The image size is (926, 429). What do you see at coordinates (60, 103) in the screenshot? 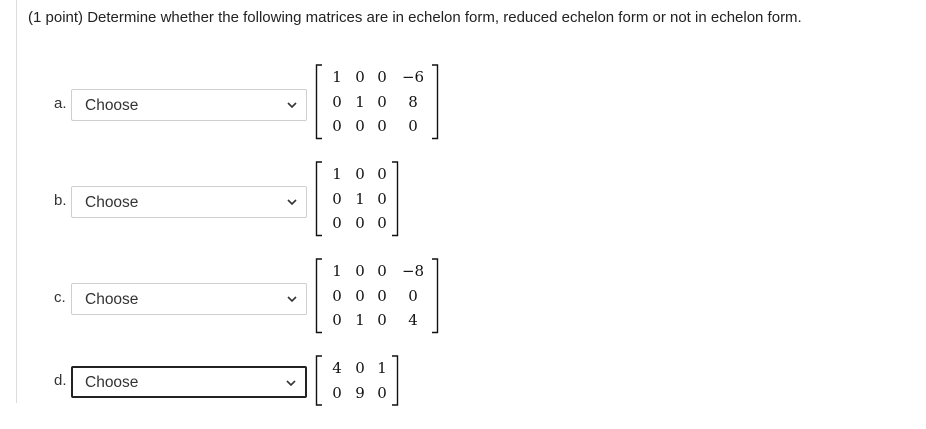
I see `part-letter: a.` at bounding box center [60, 103].